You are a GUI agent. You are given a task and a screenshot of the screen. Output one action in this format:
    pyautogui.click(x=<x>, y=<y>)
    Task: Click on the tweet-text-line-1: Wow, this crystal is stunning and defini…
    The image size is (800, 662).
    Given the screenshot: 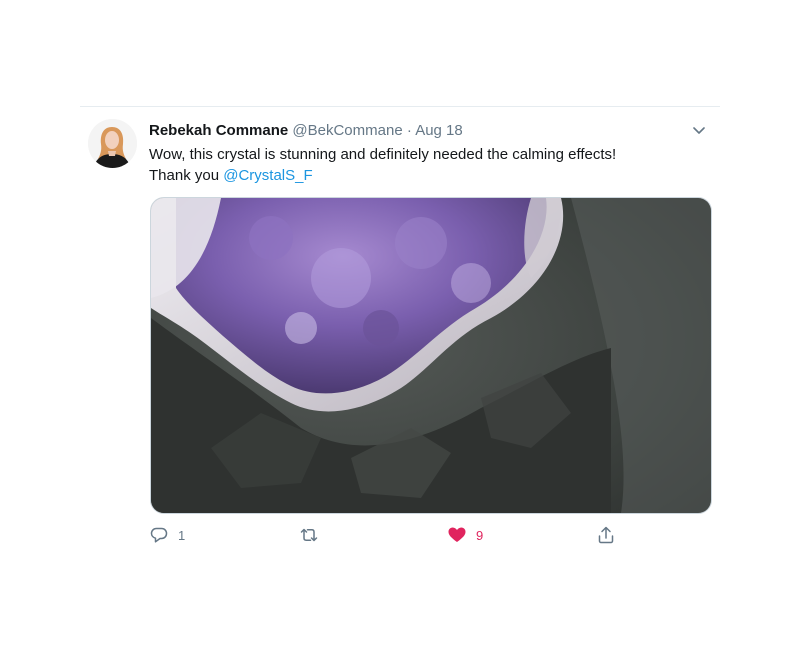 What is the action you would take?
    pyautogui.click(x=383, y=154)
    